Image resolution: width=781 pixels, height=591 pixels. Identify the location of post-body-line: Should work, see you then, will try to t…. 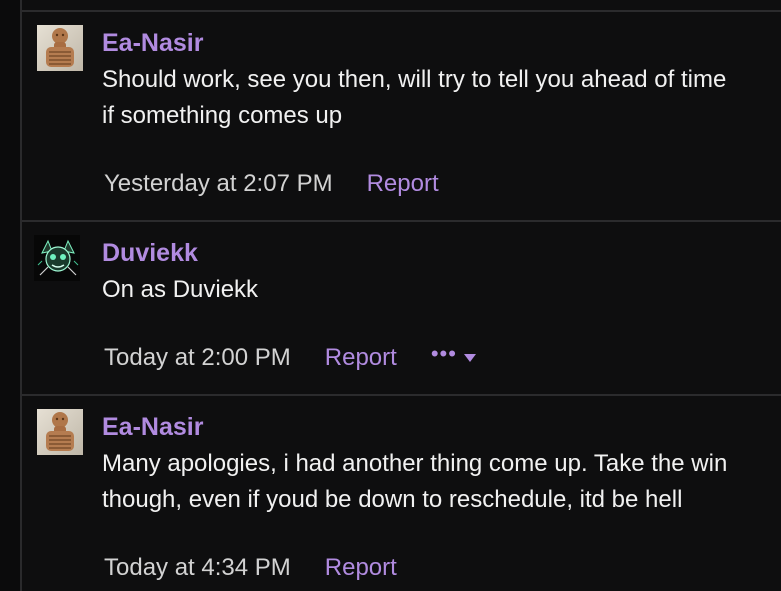
(414, 79).